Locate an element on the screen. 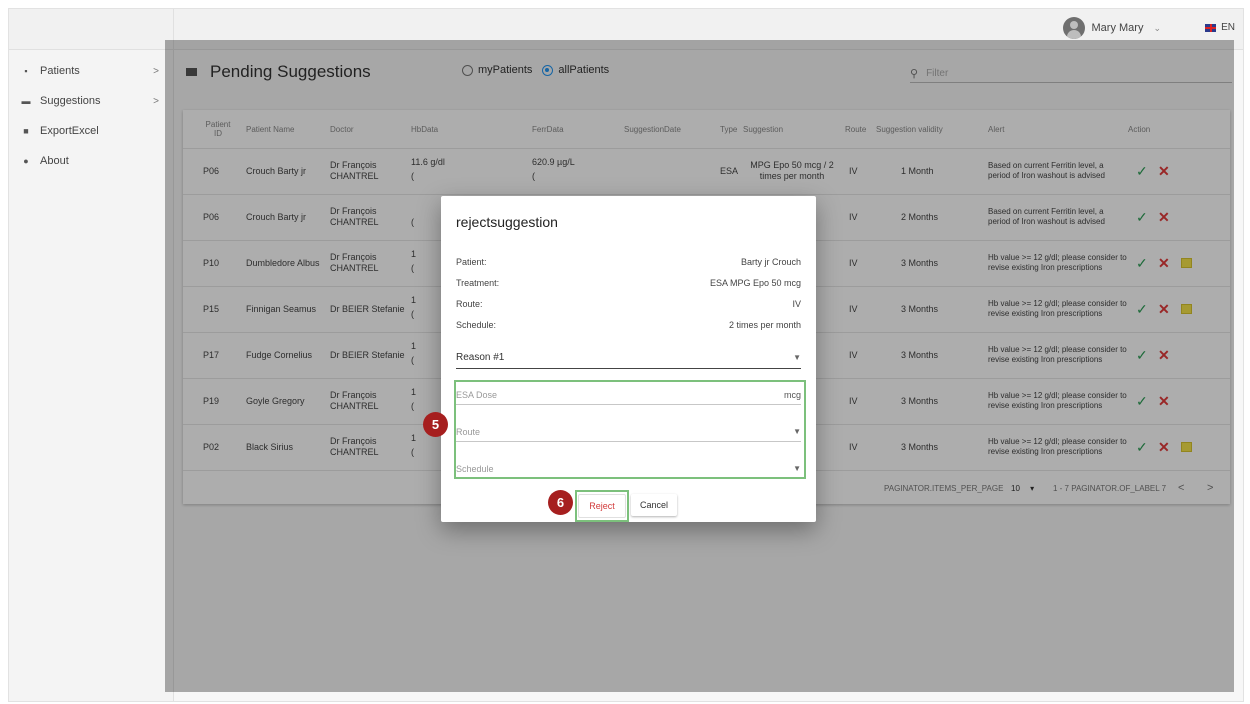 The image size is (1250, 704). brand-area is located at coordinates (91, 29).